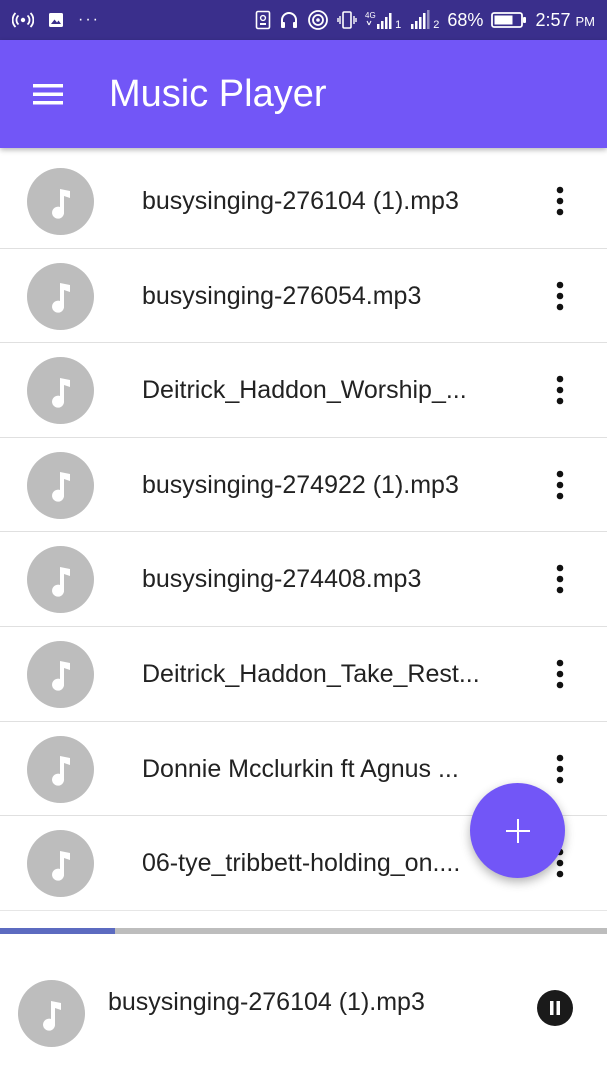 The height and width of the screenshot is (1080, 607). I want to click on now-playing-title: busysinging-276104 (1).mp3, so click(266, 1002).